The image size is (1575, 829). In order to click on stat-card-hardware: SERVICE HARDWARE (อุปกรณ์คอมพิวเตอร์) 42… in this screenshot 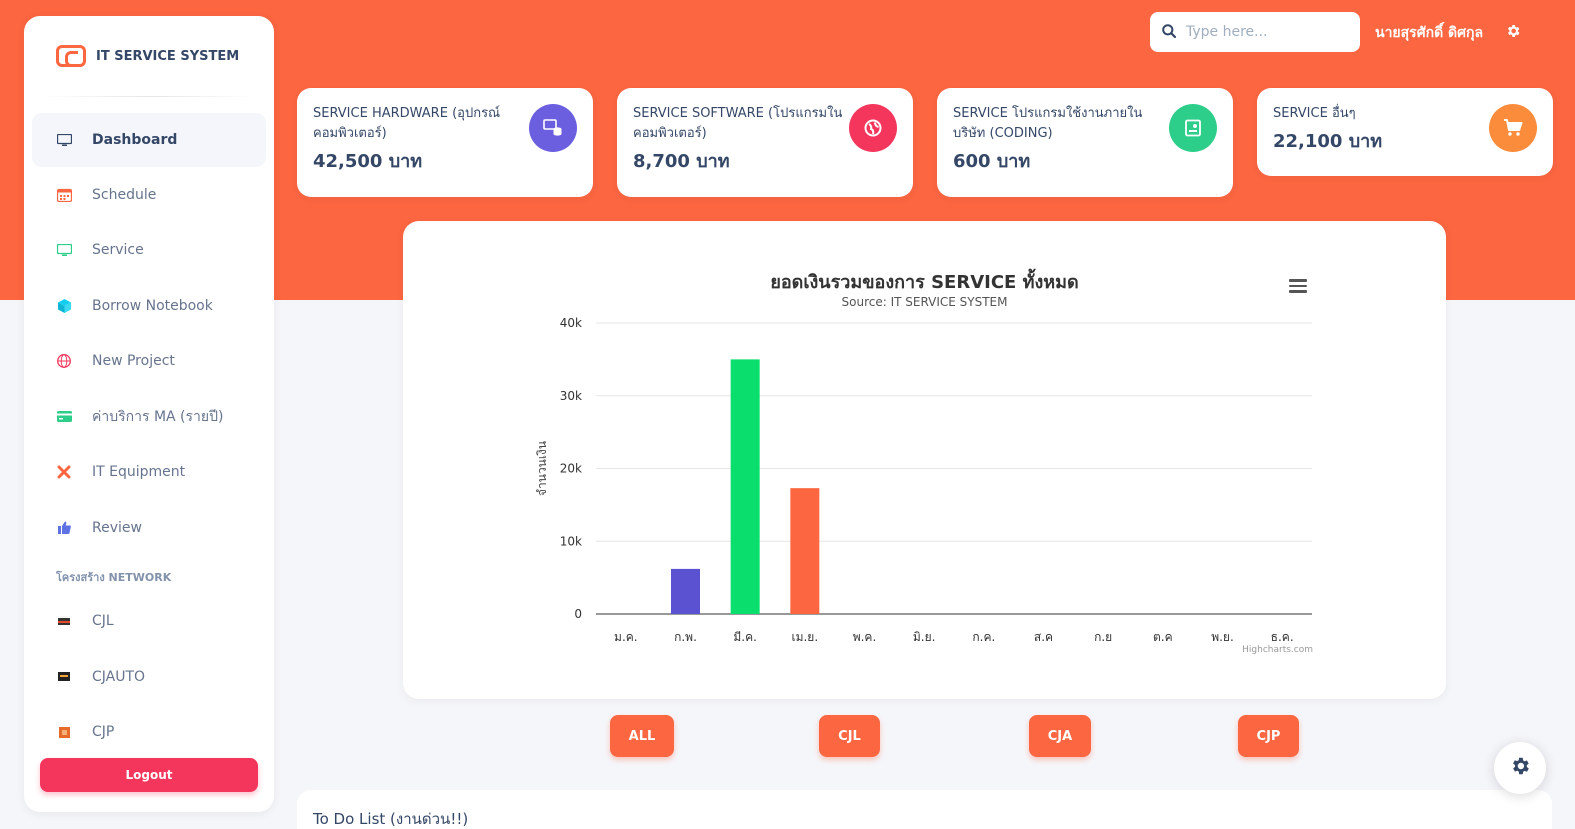, I will do `click(445, 142)`.